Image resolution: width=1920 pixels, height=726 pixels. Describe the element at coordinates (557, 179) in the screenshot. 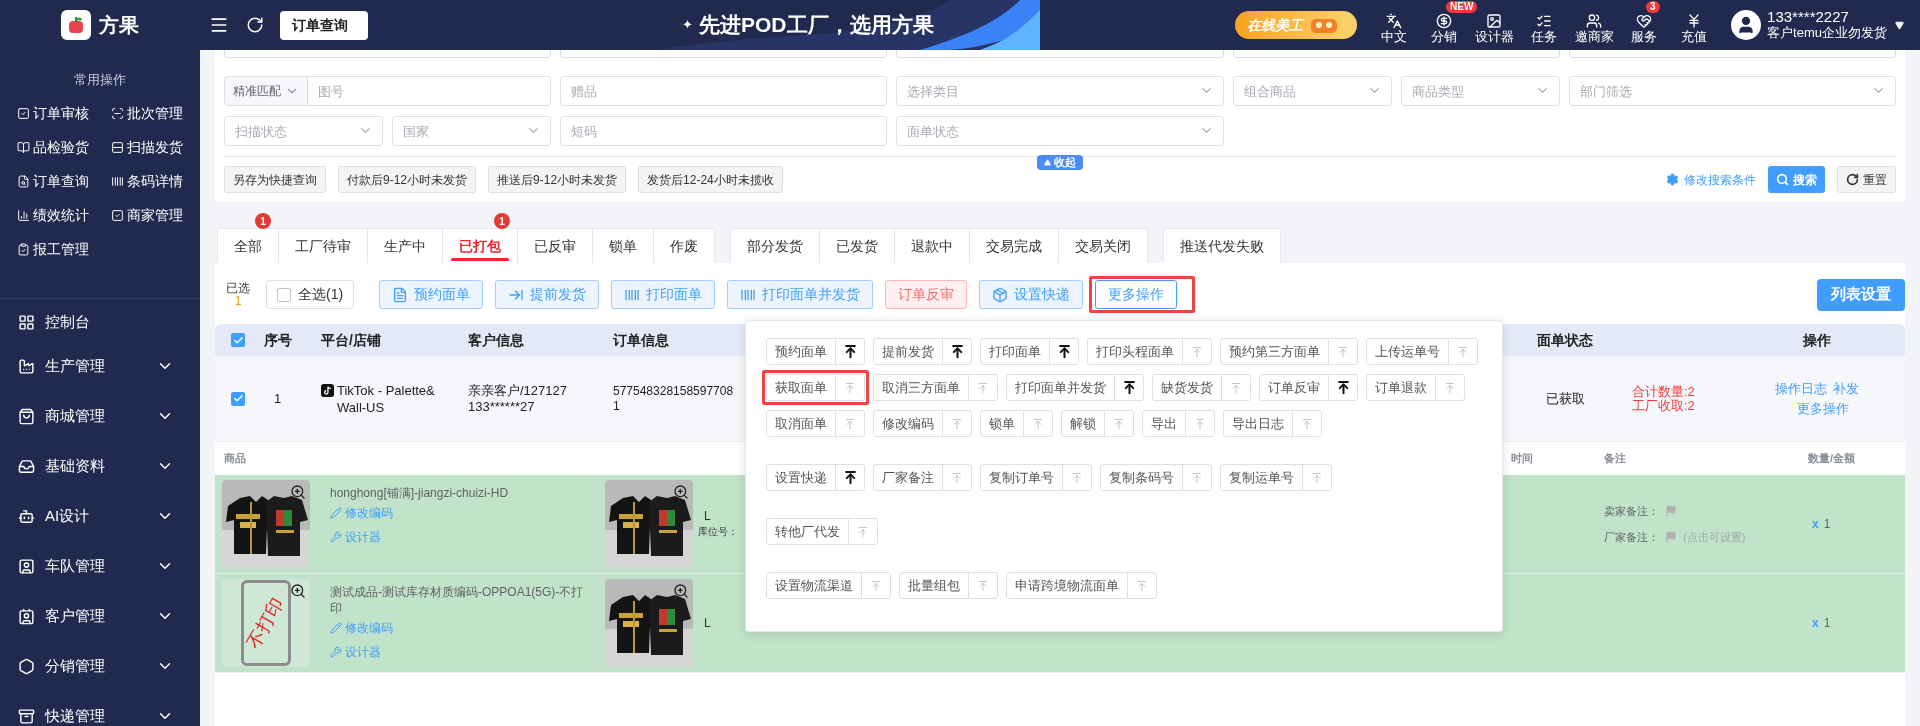

I see `shortcut-button: 推送后9-12小时未发货` at that location.